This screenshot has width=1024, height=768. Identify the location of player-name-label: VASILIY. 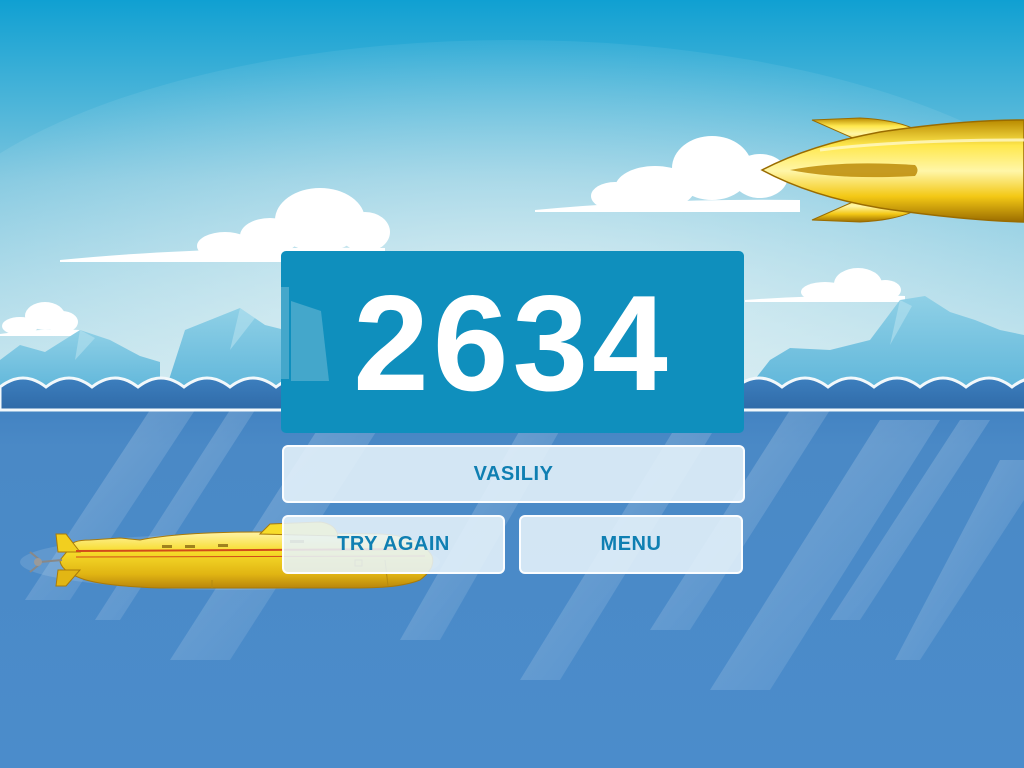
(513, 473).